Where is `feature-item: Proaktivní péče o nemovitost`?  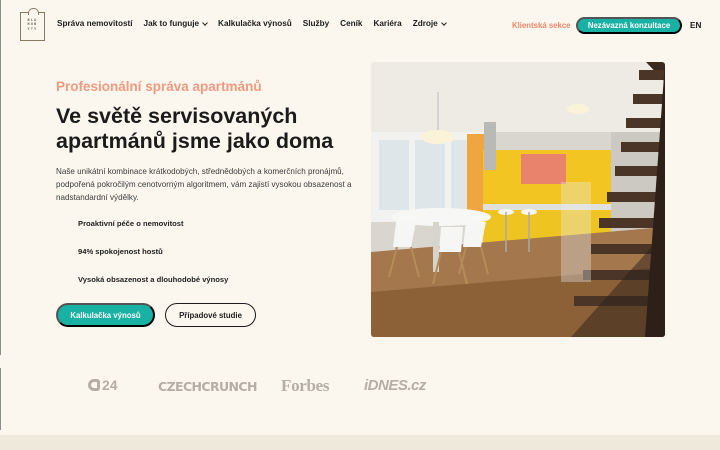 feature-item: Proaktivní péče o nemovitost is located at coordinates (131, 223).